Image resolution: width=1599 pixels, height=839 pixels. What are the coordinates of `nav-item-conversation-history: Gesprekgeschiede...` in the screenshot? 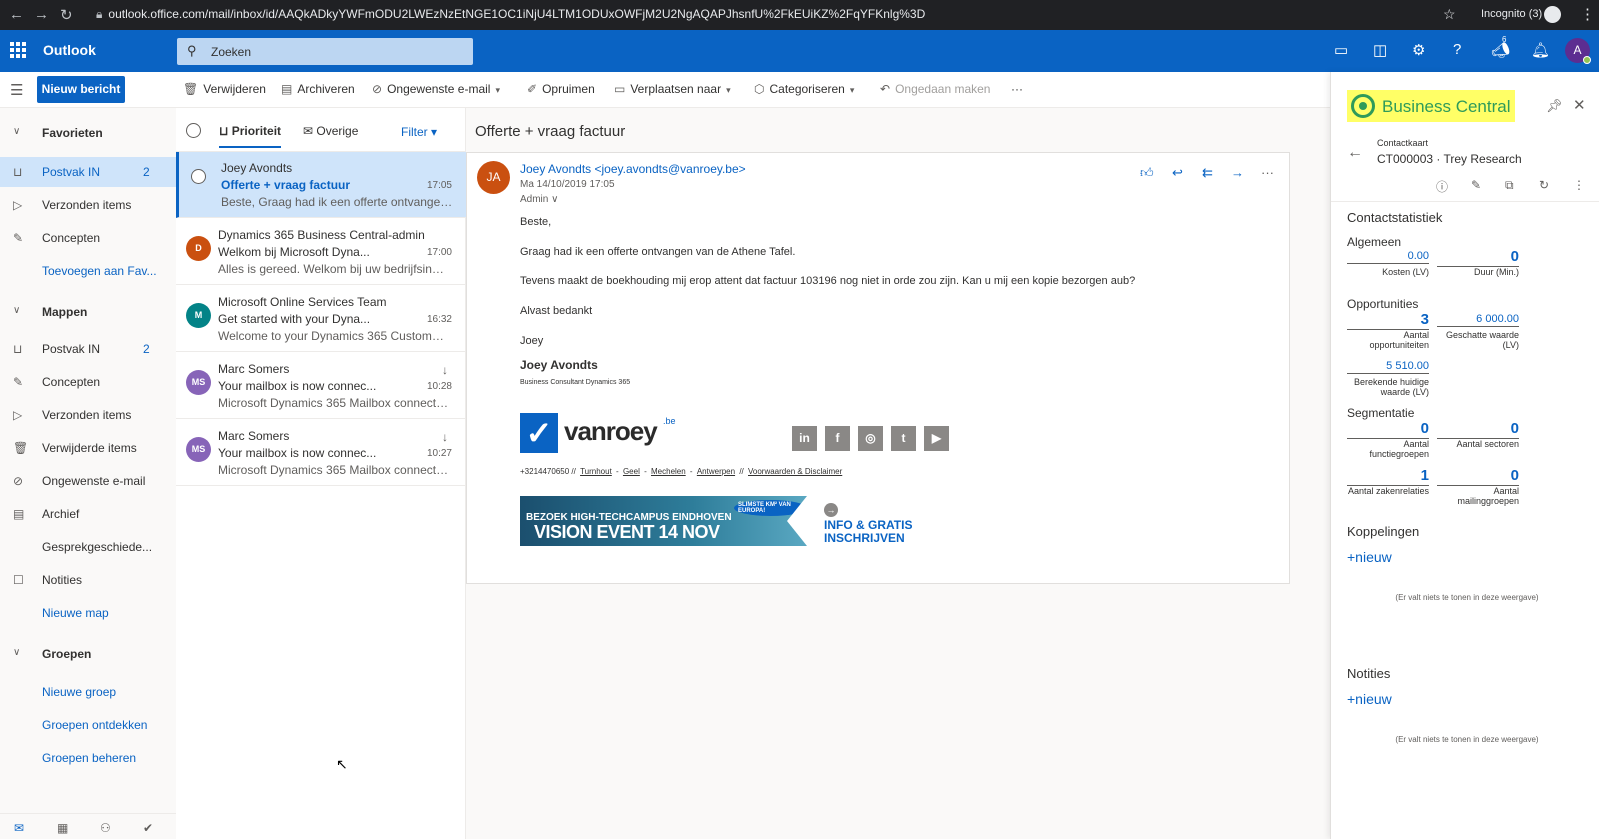 It's located at (88, 547).